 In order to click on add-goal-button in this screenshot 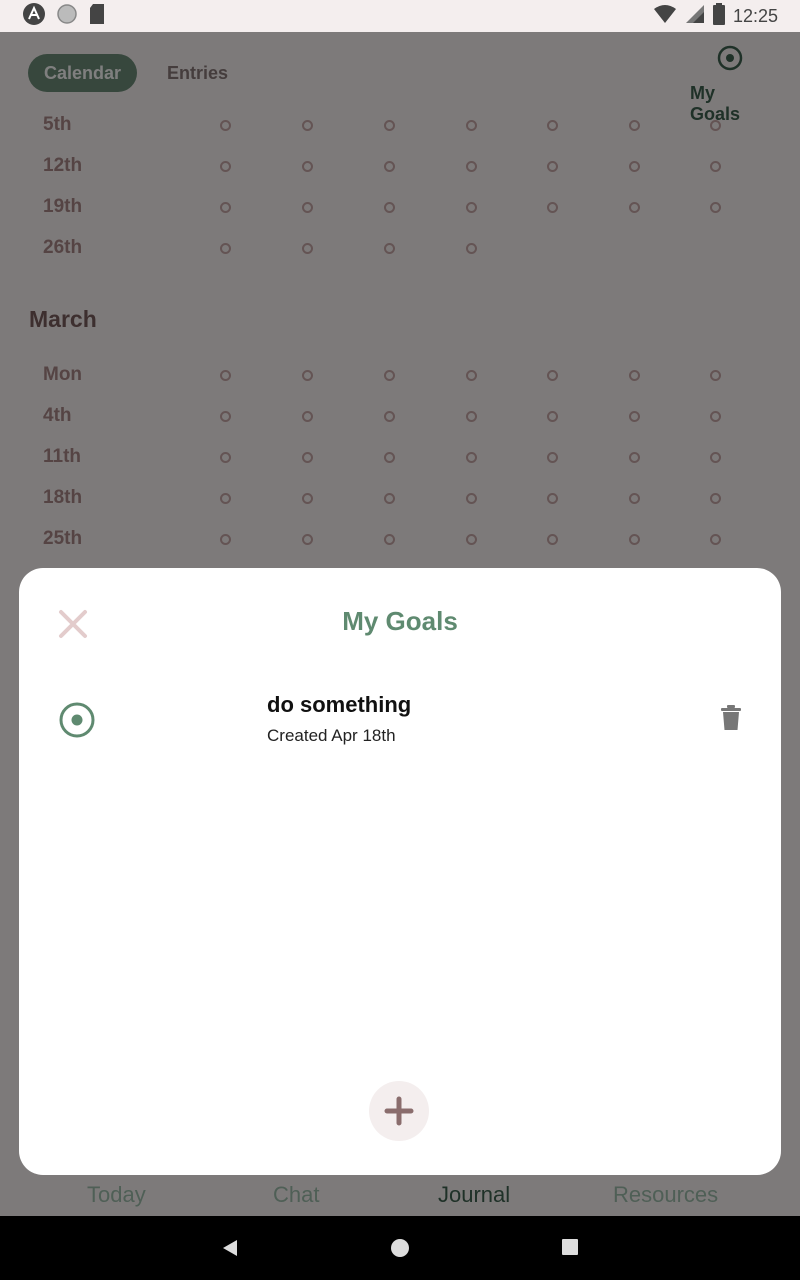, I will do `click(399, 1111)`.